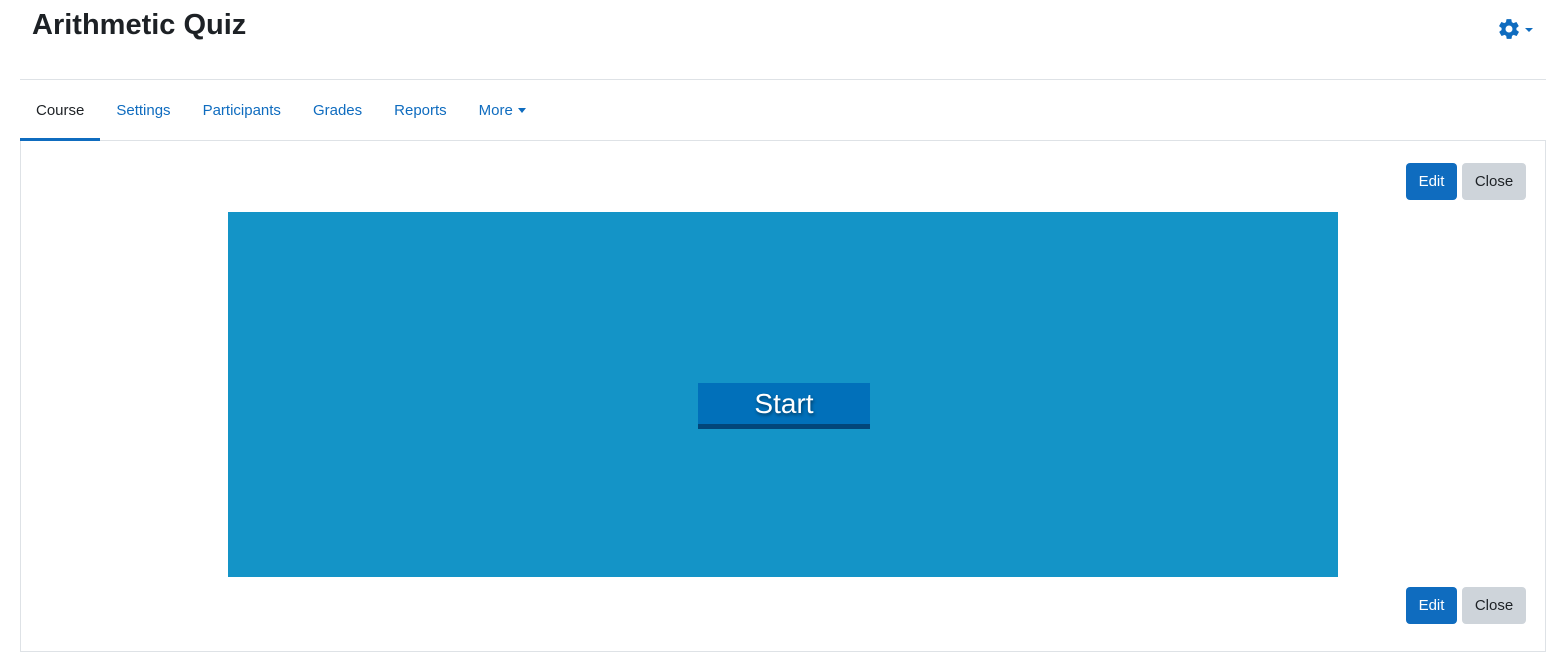 The height and width of the screenshot is (663, 1555). Describe the element at coordinates (495, 110) in the screenshot. I see `tab-label: More` at that location.